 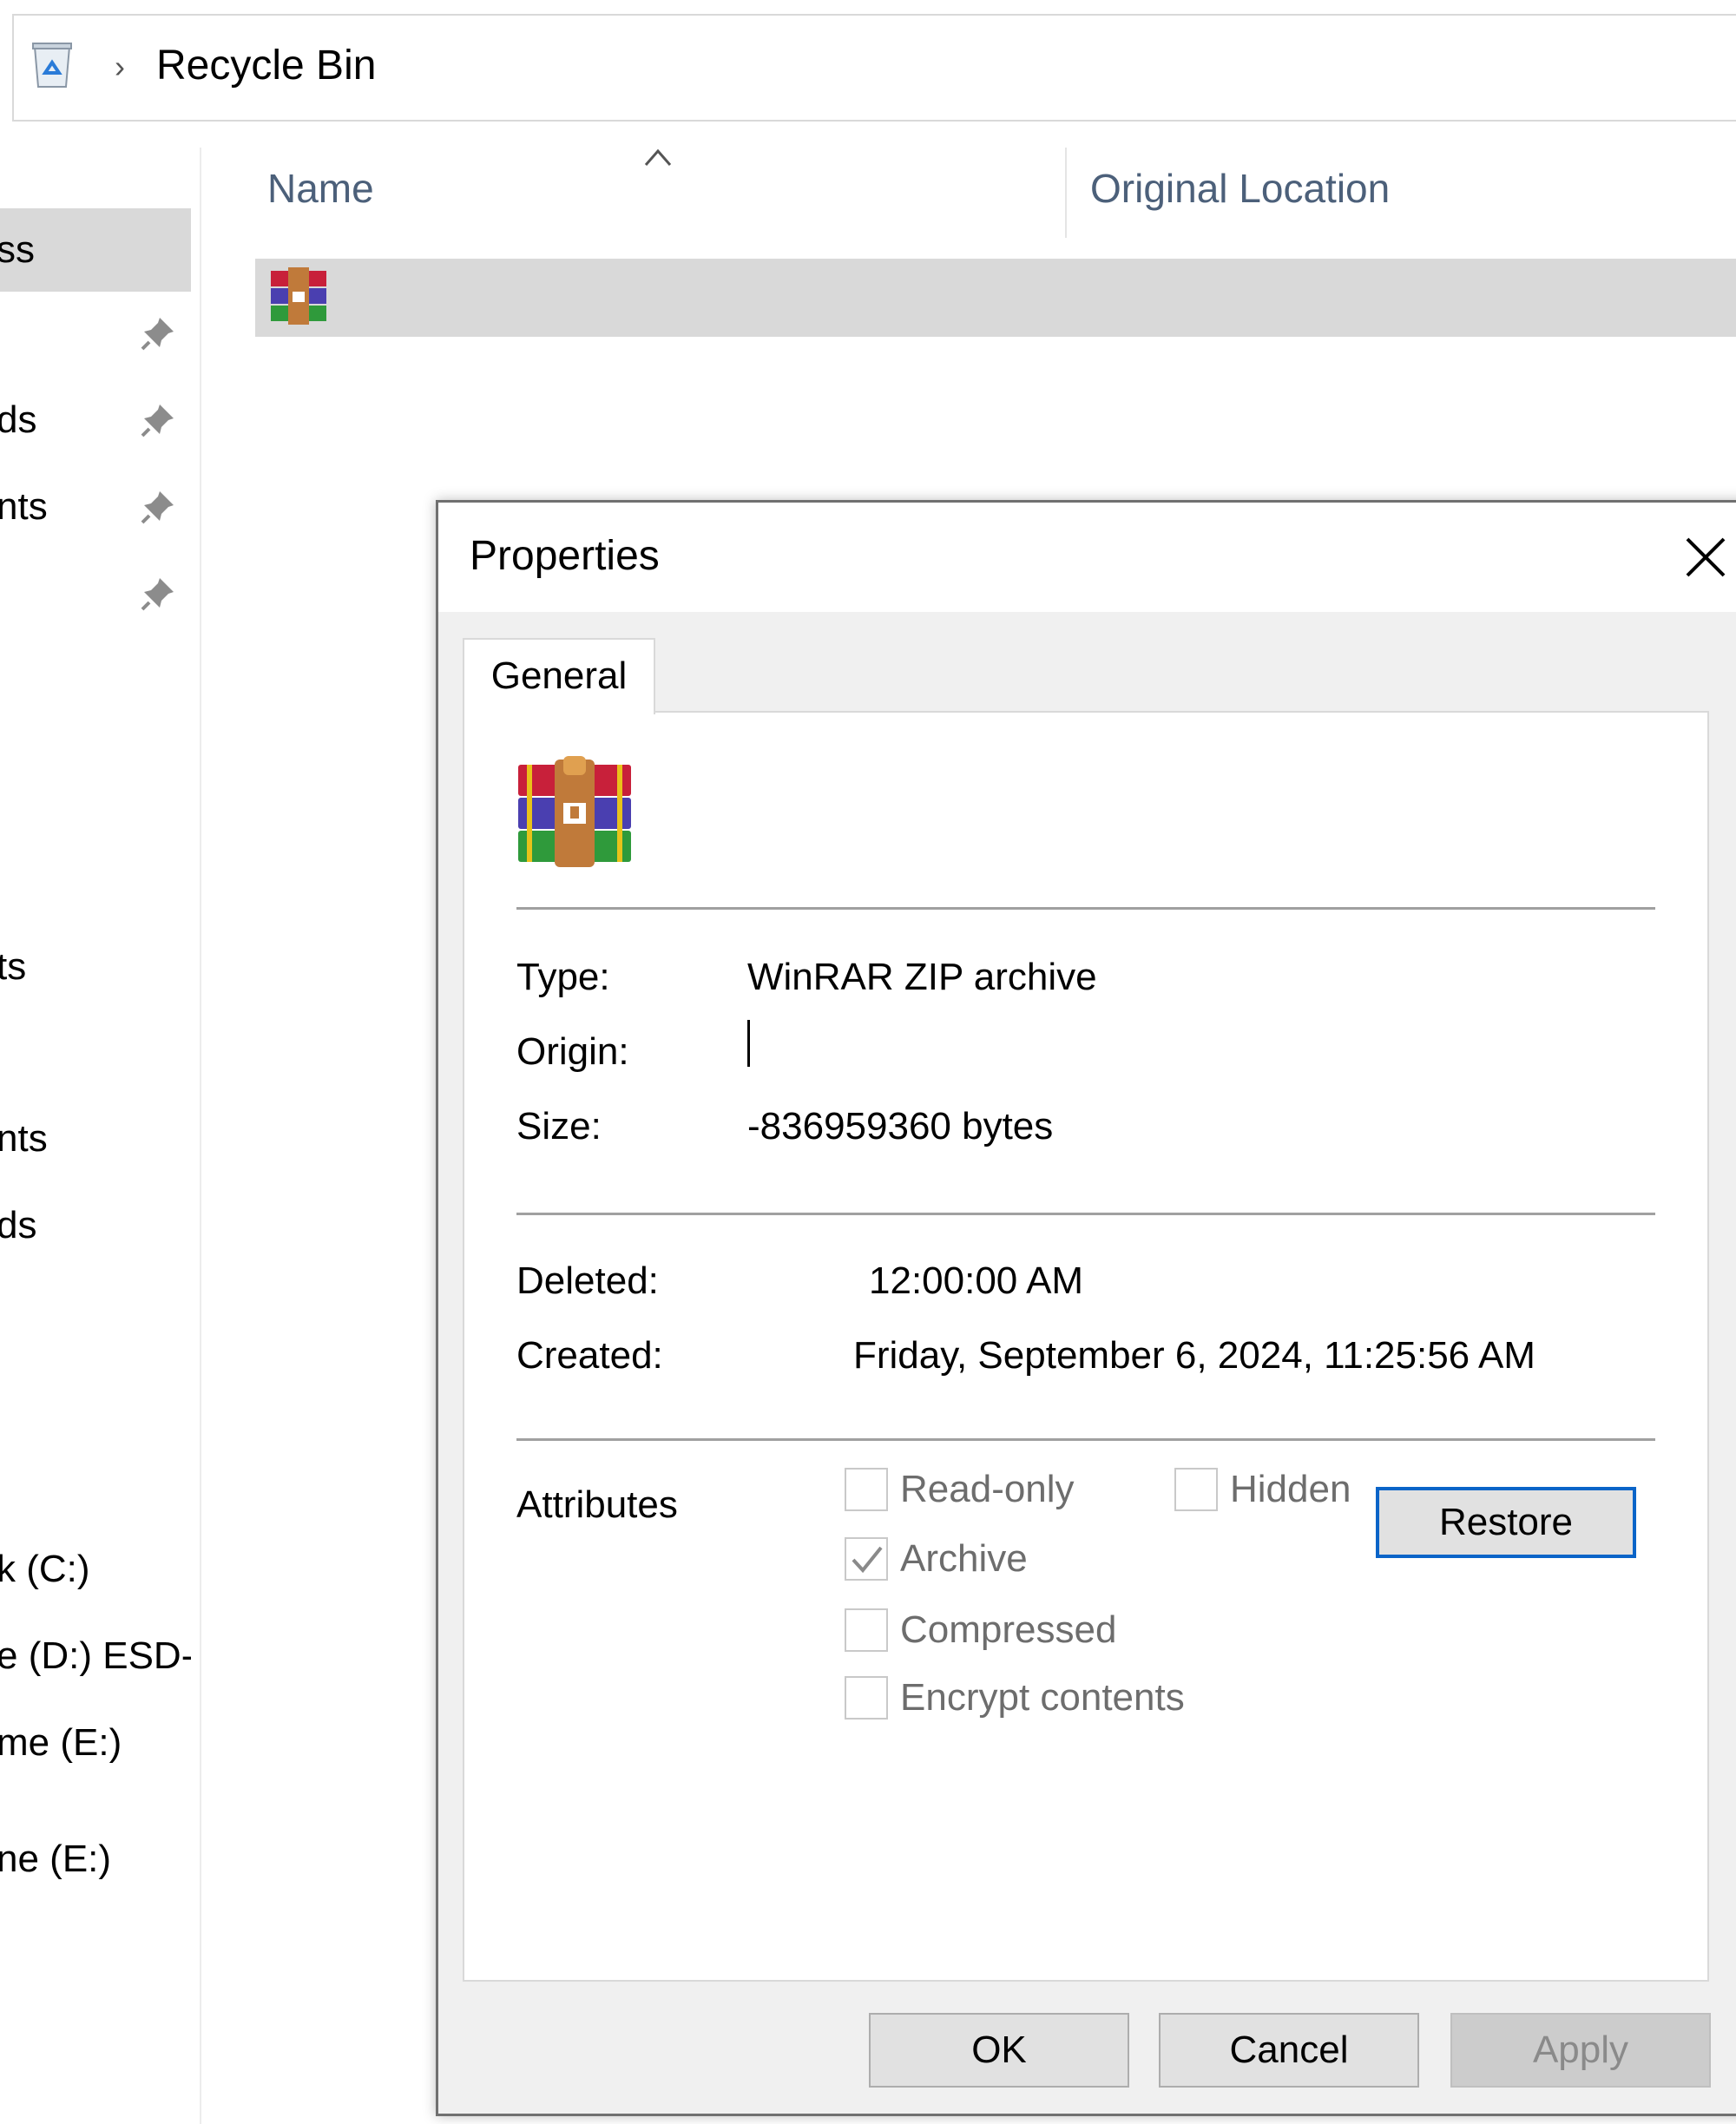 I want to click on ok-button: OK, so click(x=999, y=2050).